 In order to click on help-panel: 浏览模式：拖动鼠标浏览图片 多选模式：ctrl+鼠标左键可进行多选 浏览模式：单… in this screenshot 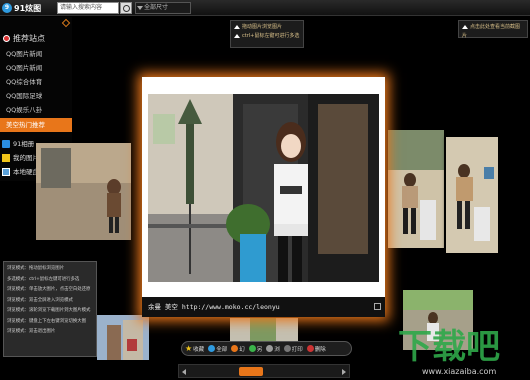, I will do `click(50, 309)`.